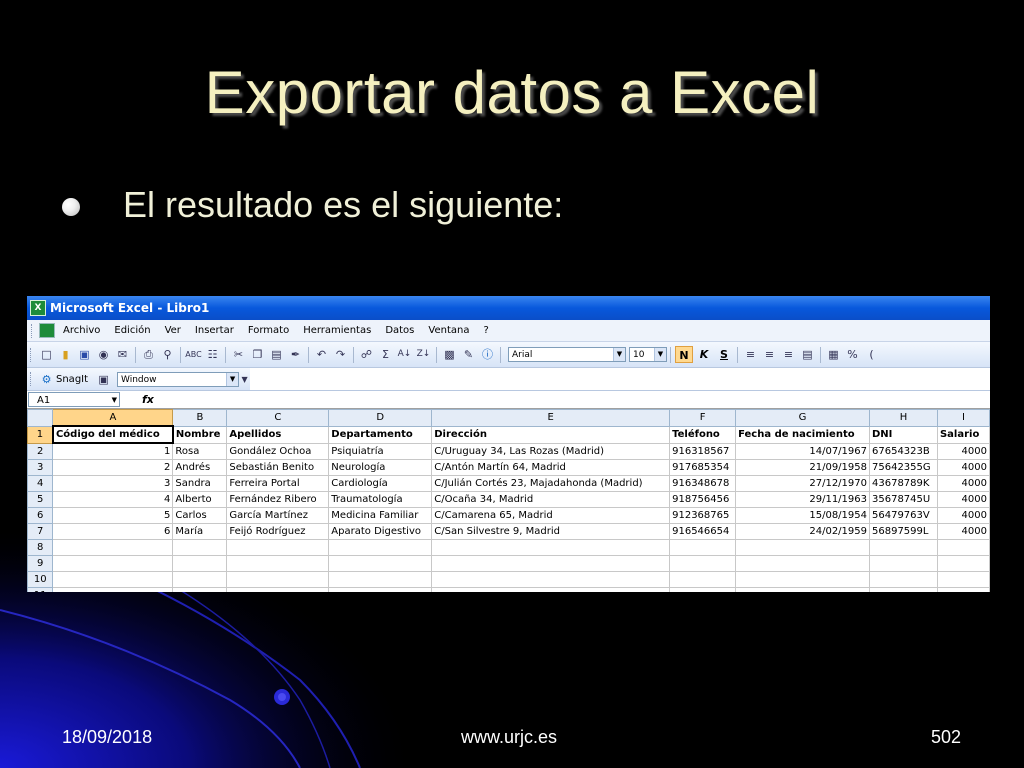 The width and height of the screenshot is (1024, 768). I want to click on cell: 4, so click(113, 499).